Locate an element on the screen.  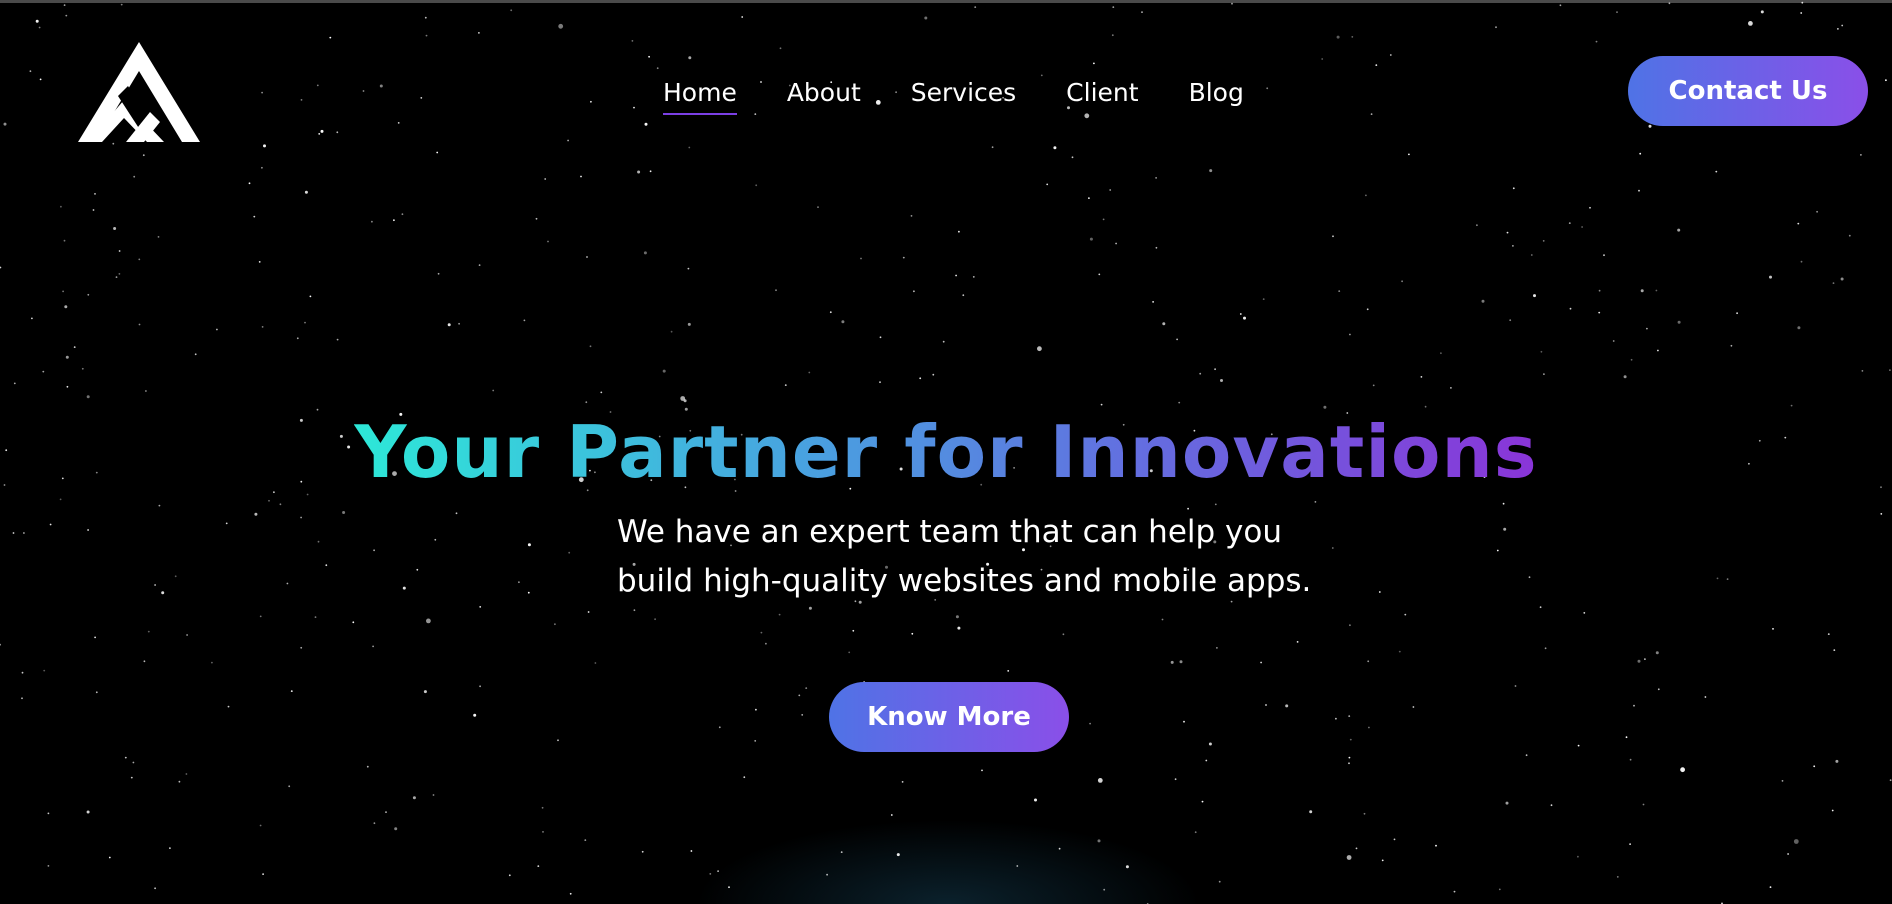
contact-us-button: Contact Us is located at coordinates (1748, 91).